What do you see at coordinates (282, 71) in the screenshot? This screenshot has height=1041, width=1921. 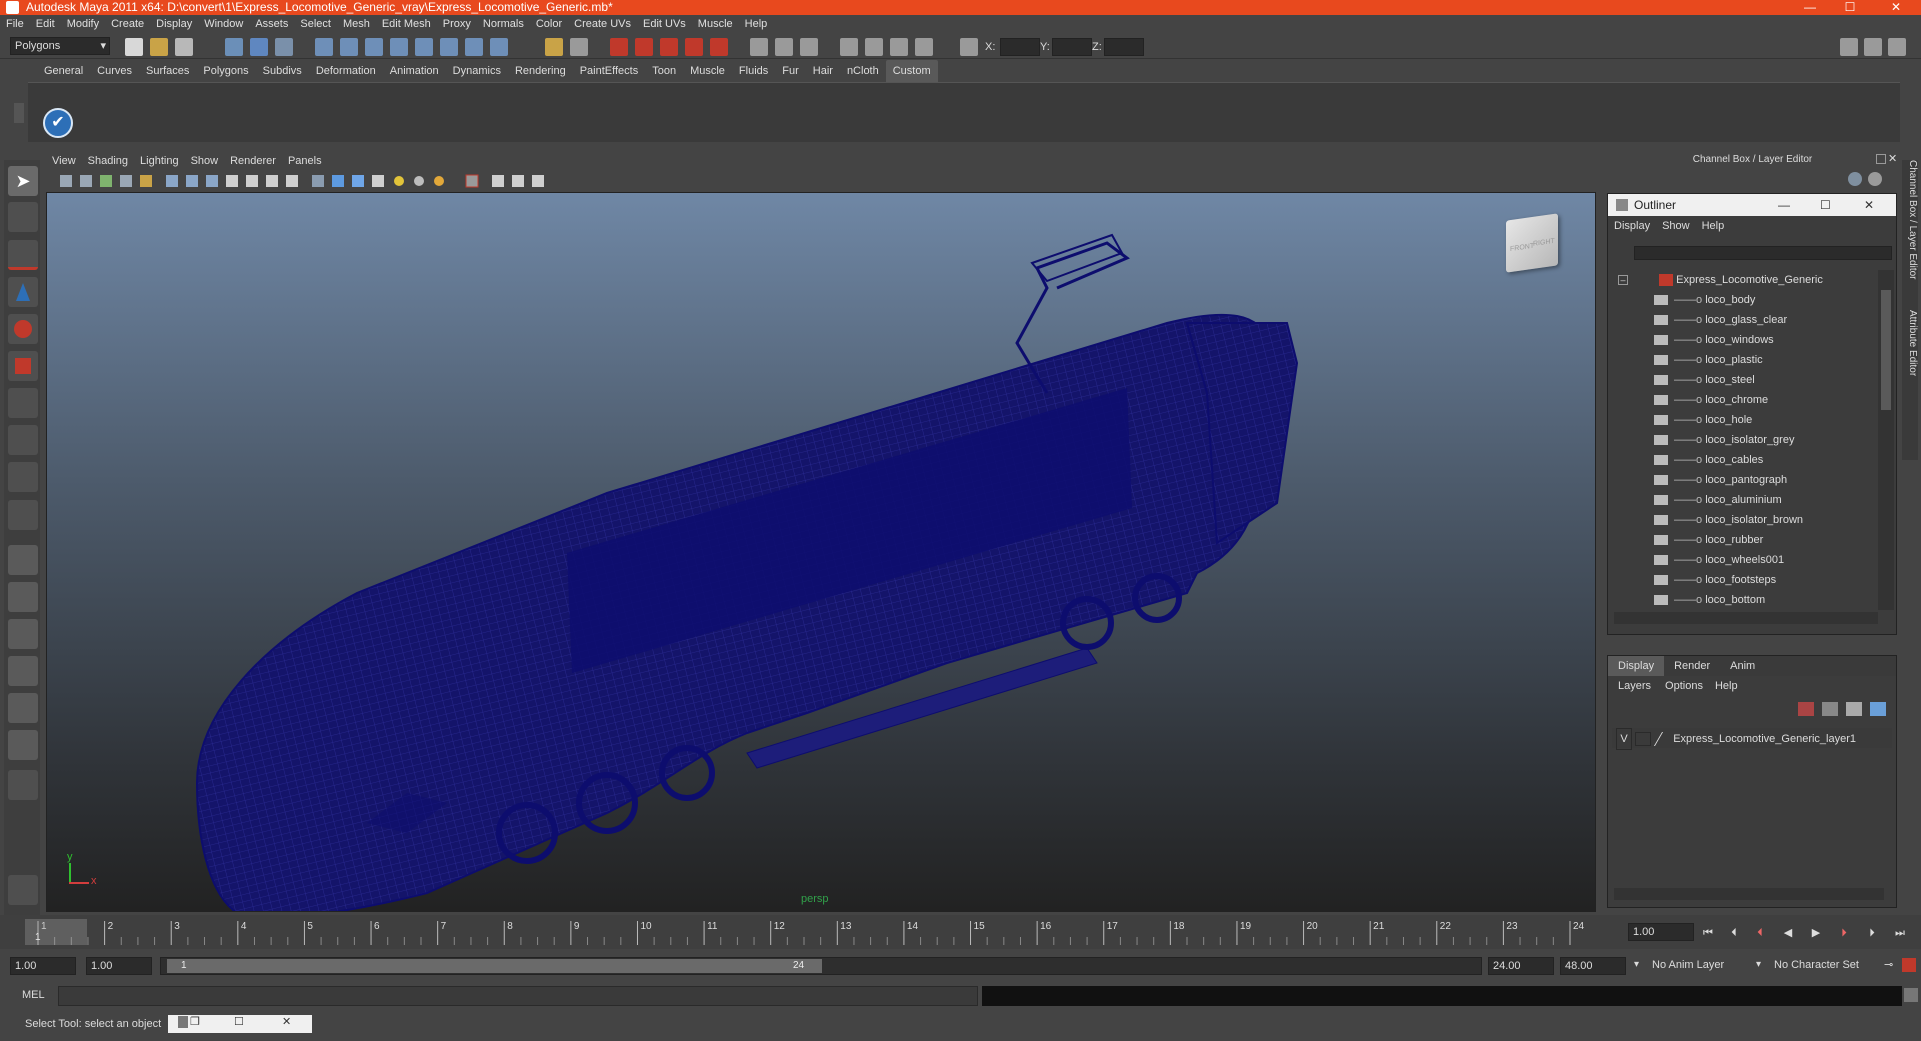 I see `shelf-tab-subdivs: Subdivs` at bounding box center [282, 71].